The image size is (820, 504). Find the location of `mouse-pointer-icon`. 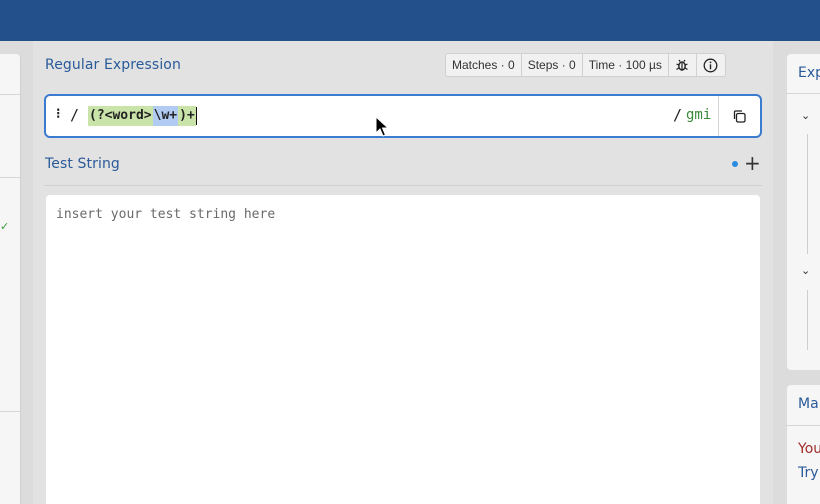

mouse-pointer-icon is located at coordinates (382, 126).